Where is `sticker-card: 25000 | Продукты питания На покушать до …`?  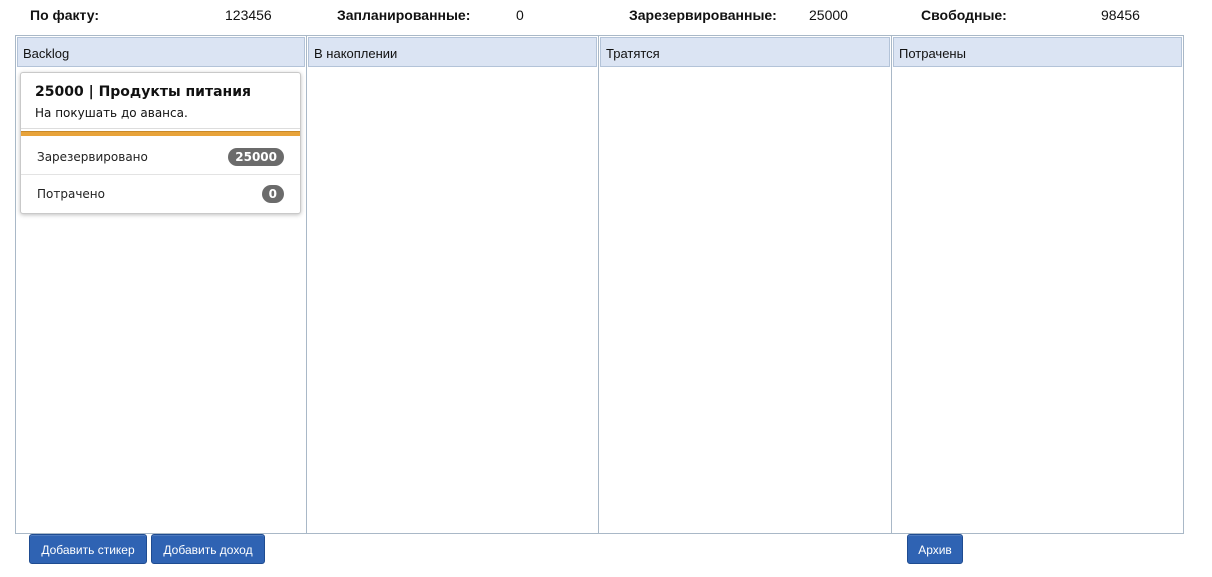
sticker-card: 25000 | Продукты питания На покушать до … is located at coordinates (160, 143).